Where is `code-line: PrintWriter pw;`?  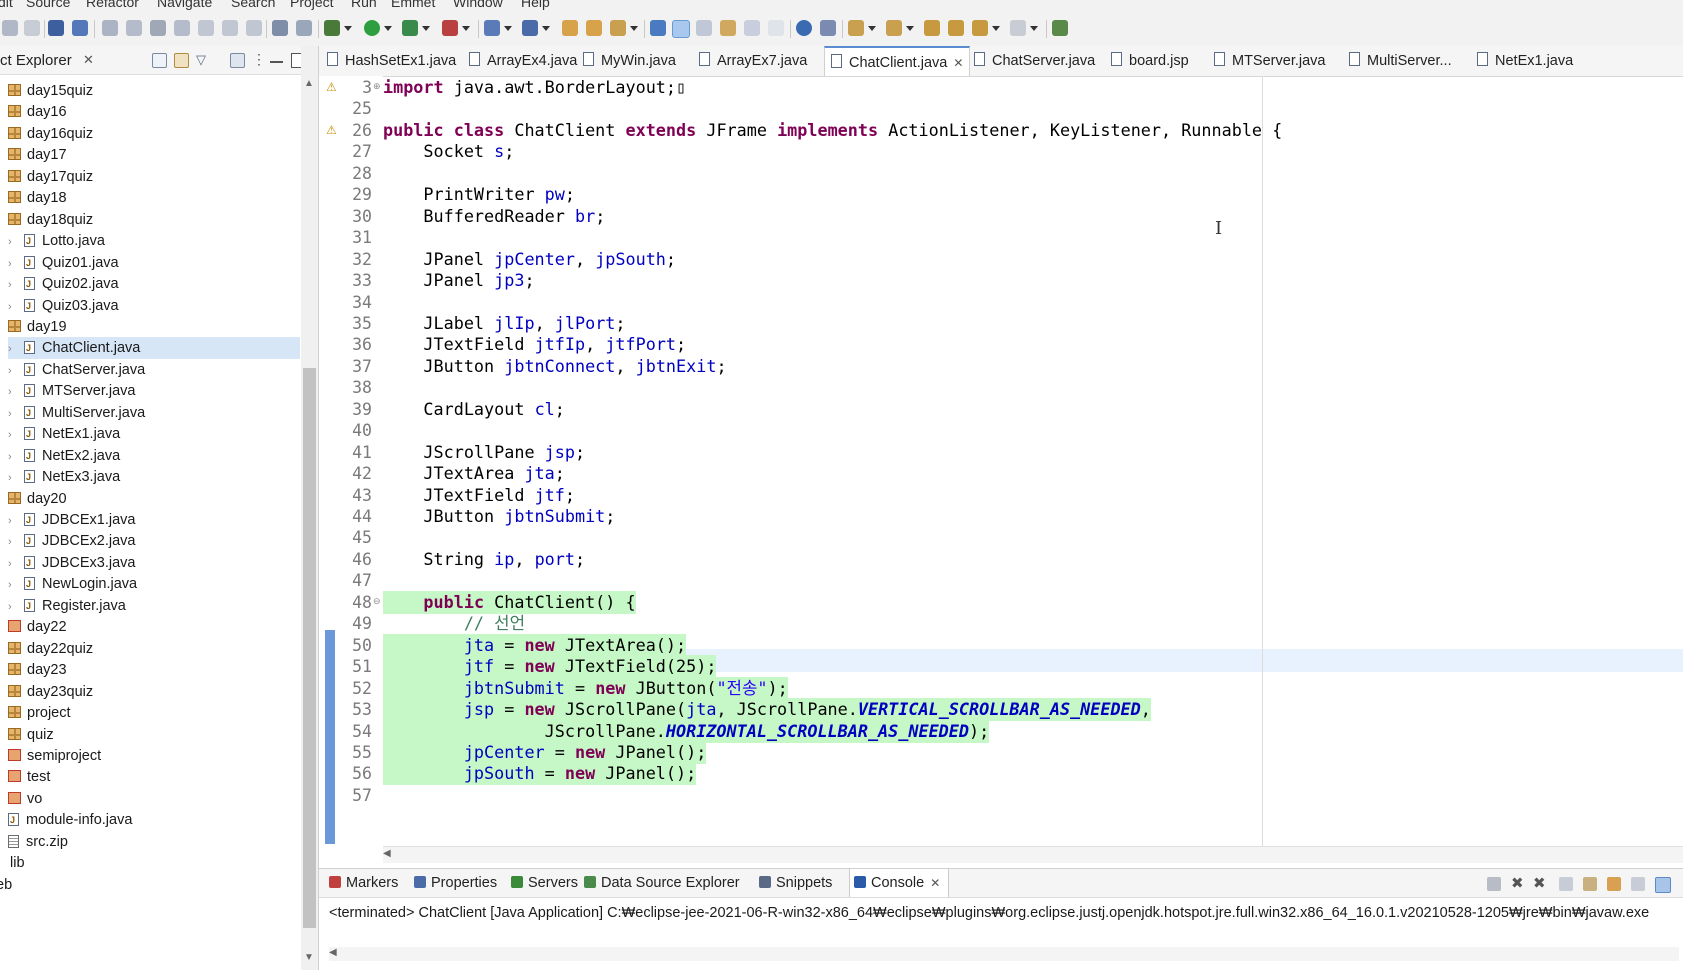 code-line: PrintWriter pw; is located at coordinates (479, 194).